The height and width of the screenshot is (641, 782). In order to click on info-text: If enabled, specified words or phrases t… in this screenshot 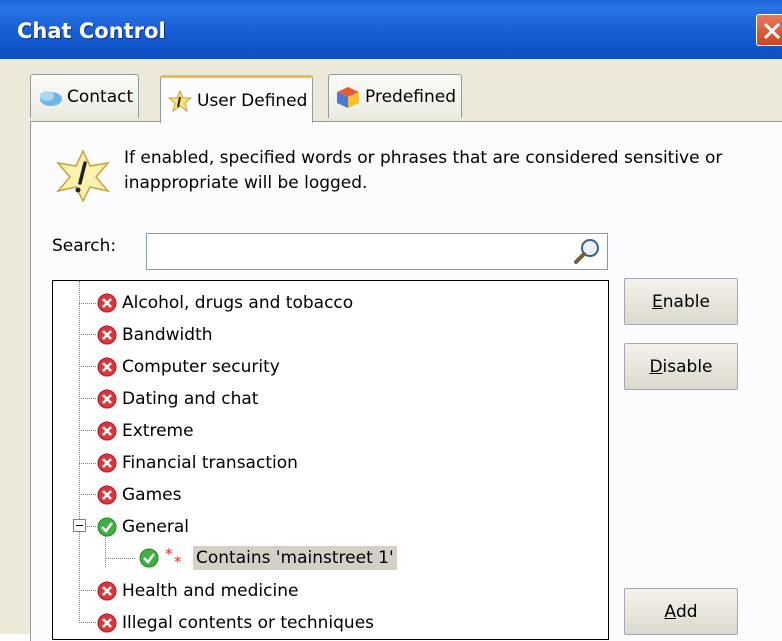, I will do `click(423, 170)`.